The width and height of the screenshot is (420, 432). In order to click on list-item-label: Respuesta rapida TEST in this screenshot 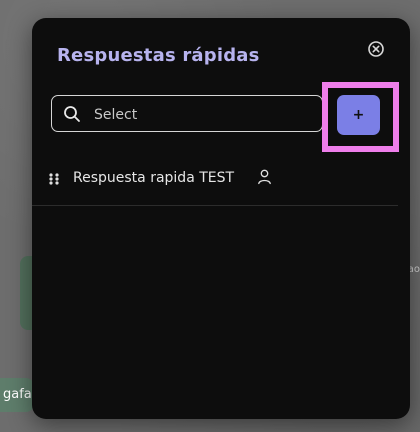, I will do `click(154, 178)`.